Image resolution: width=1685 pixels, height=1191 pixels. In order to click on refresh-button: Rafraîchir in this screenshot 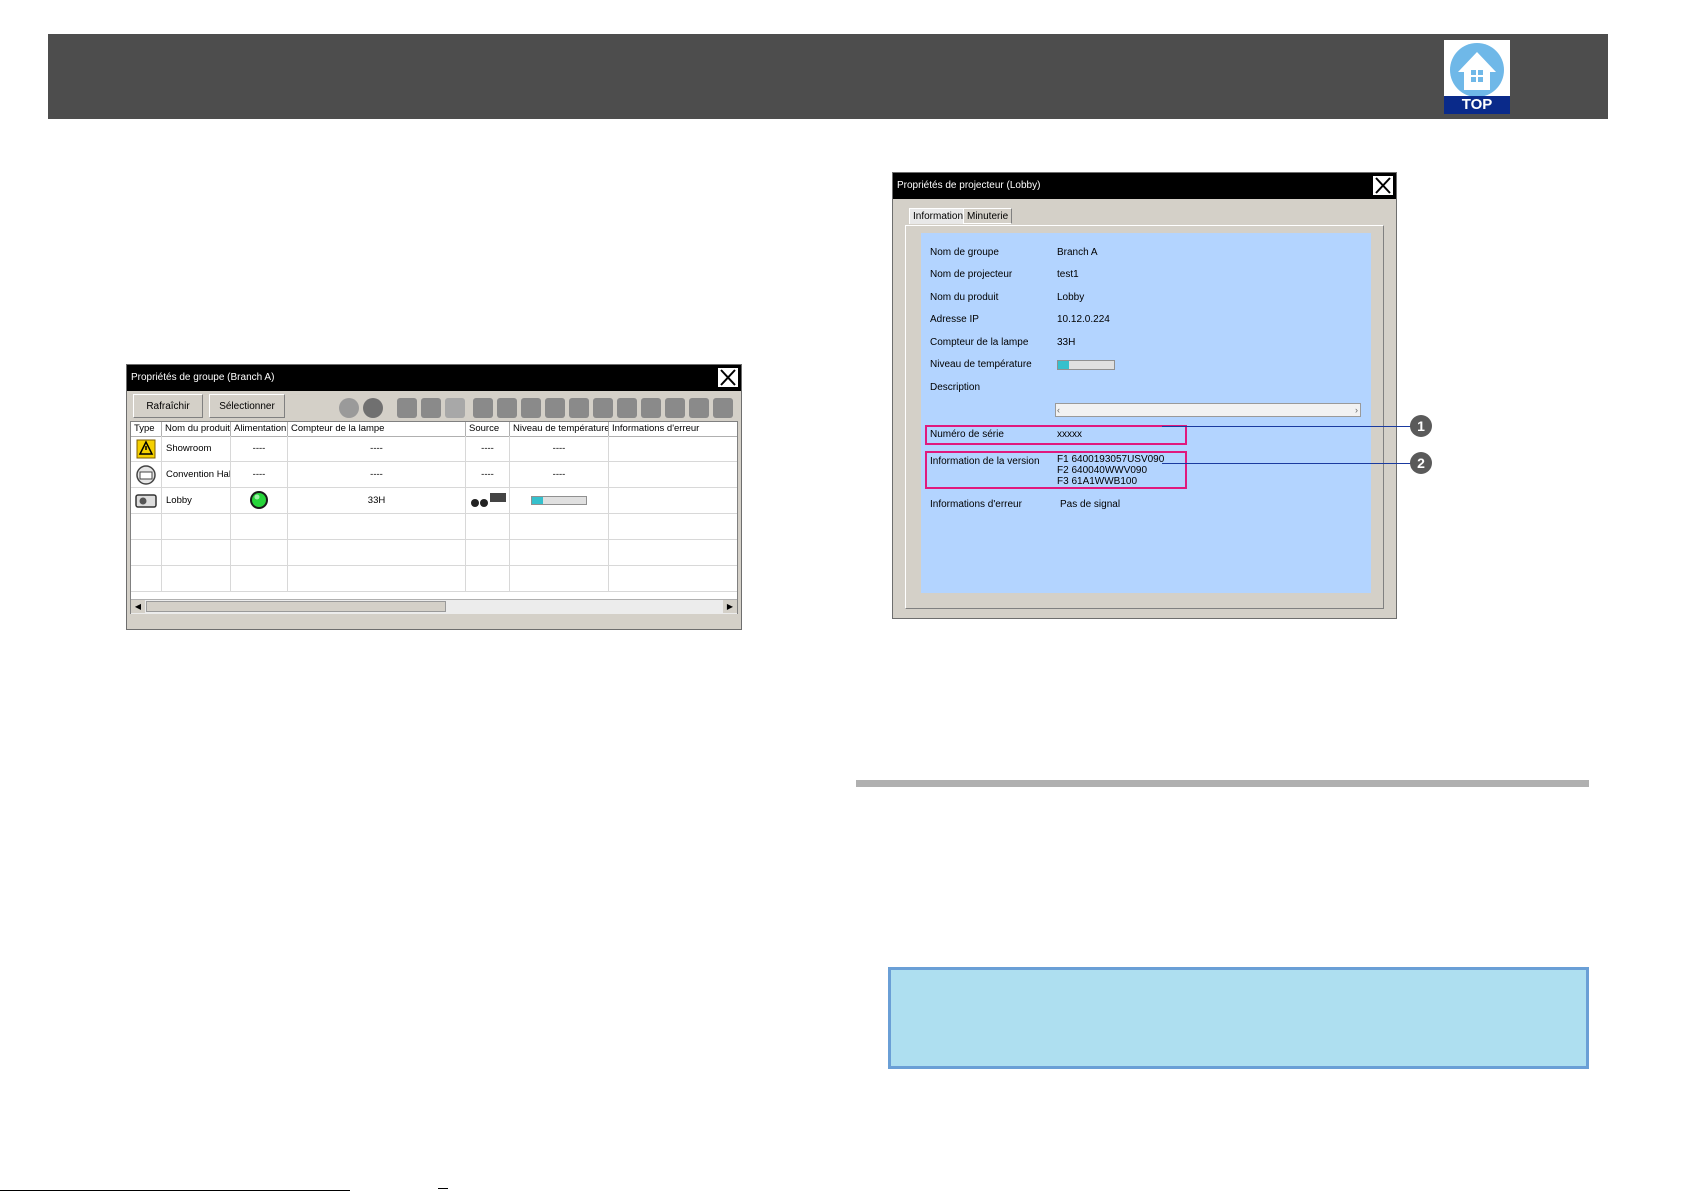, I will do `click(168, 406)`.